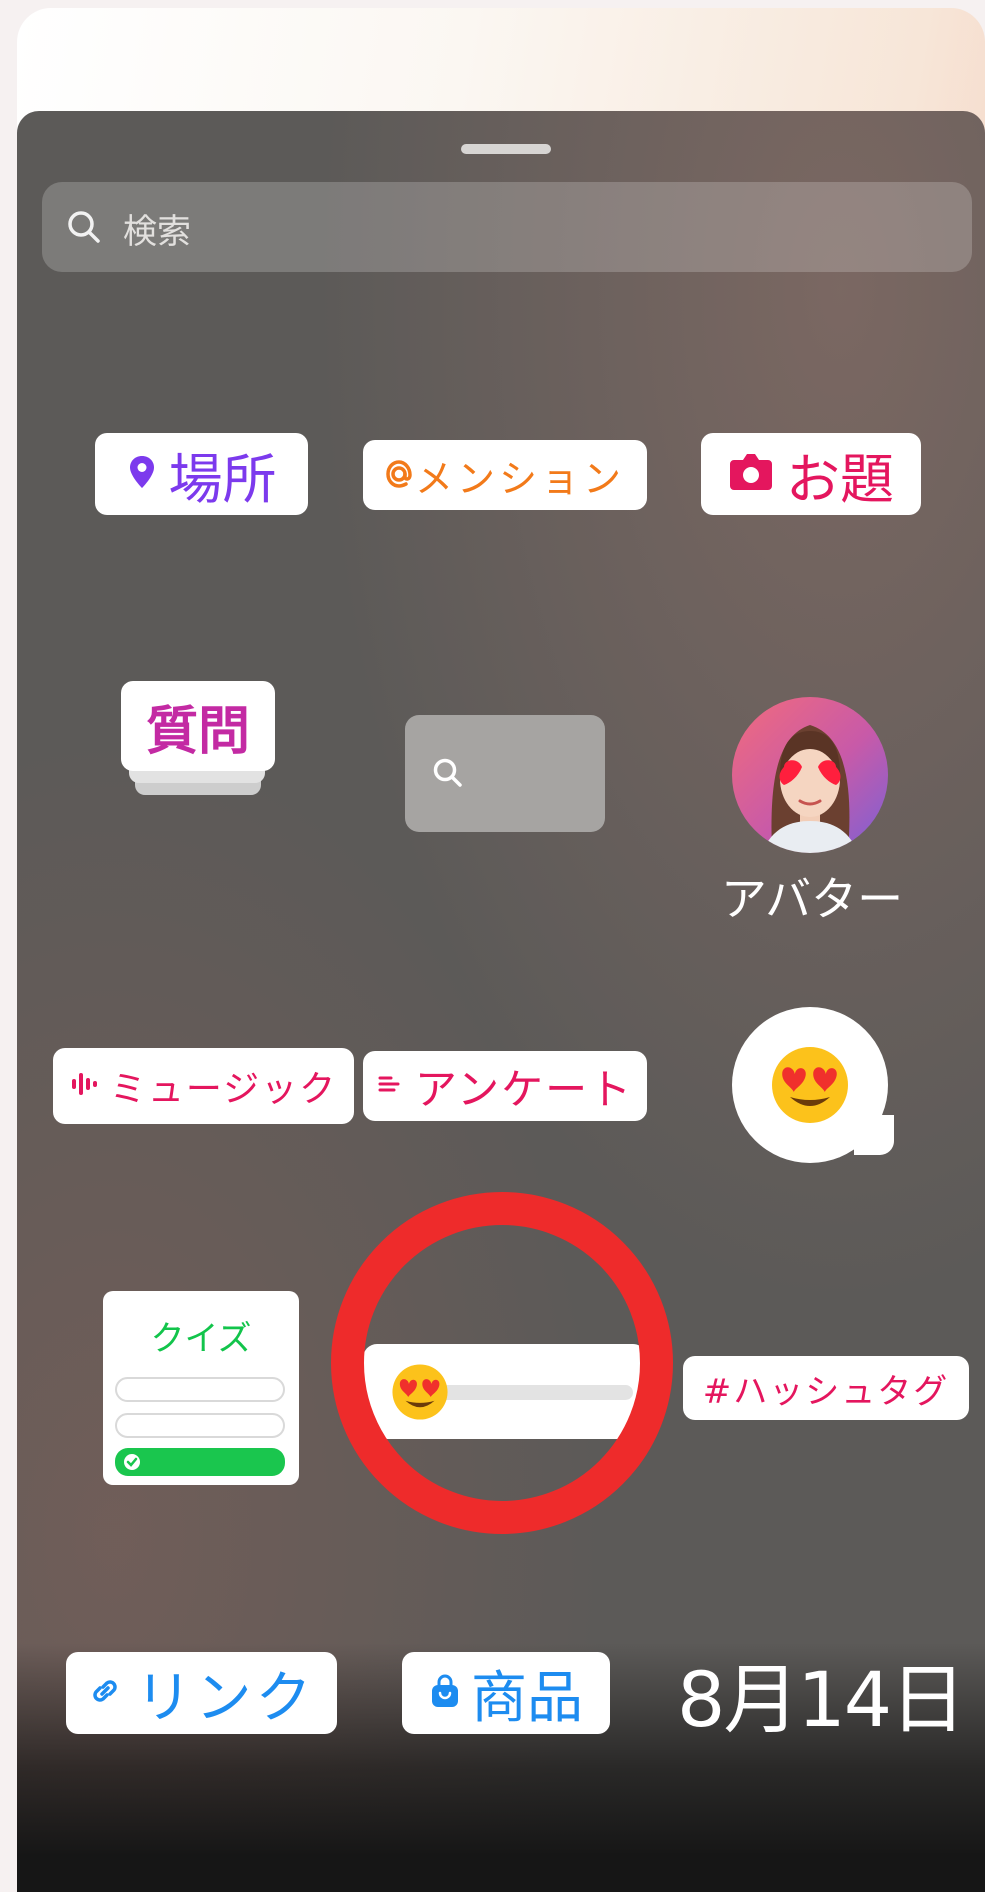 This screenshot has height=1892, width=985. I want to click on link-sticker: リンク, so click(201, 1693).